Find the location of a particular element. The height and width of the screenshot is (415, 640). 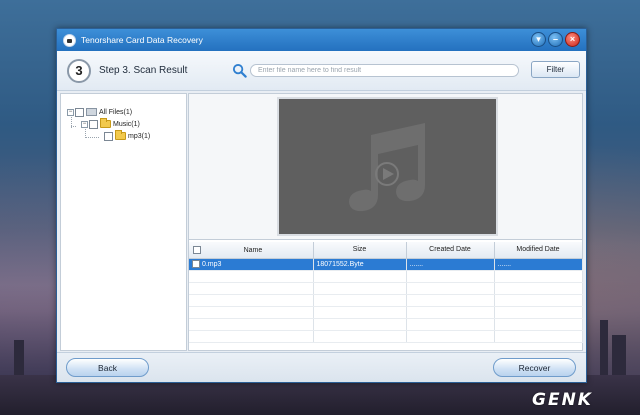

tree-item-label: Music(1) is located at coordinates (126, 124).